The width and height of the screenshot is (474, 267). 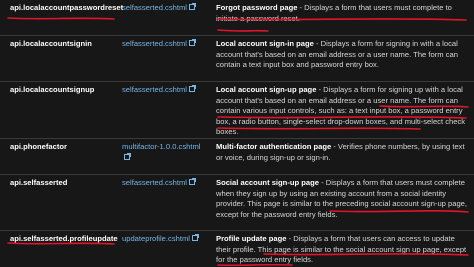 What do you see at coordinates (163, 239) in the screenshot?
I see `template-link: updateprofile.cshtml` at bounding box center [163, 239].